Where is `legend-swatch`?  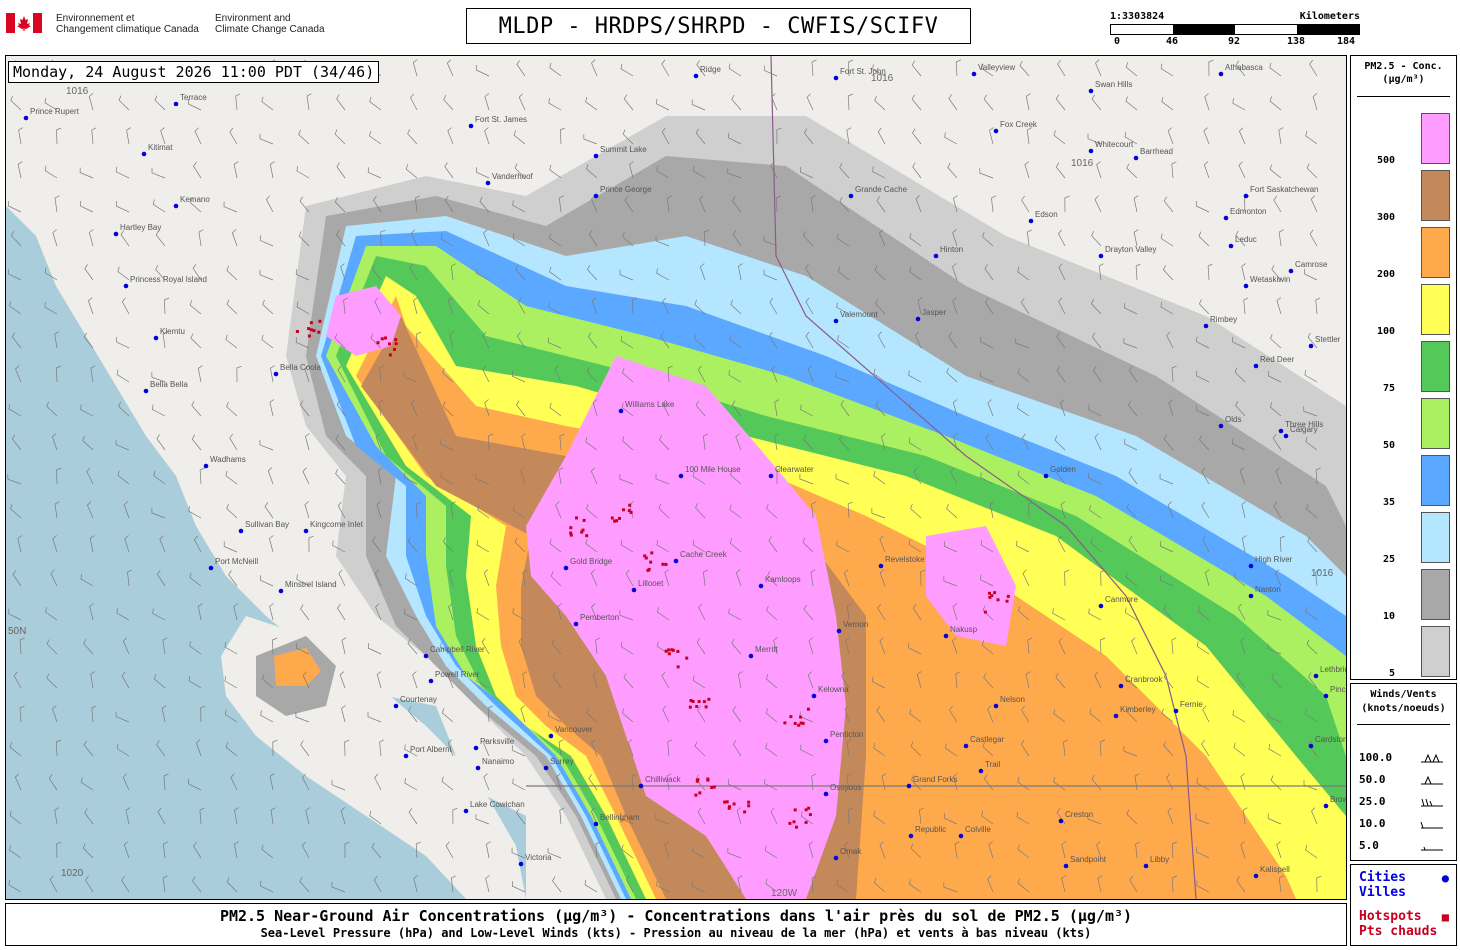
legend-swatch is located at coordinates (1435, 537).